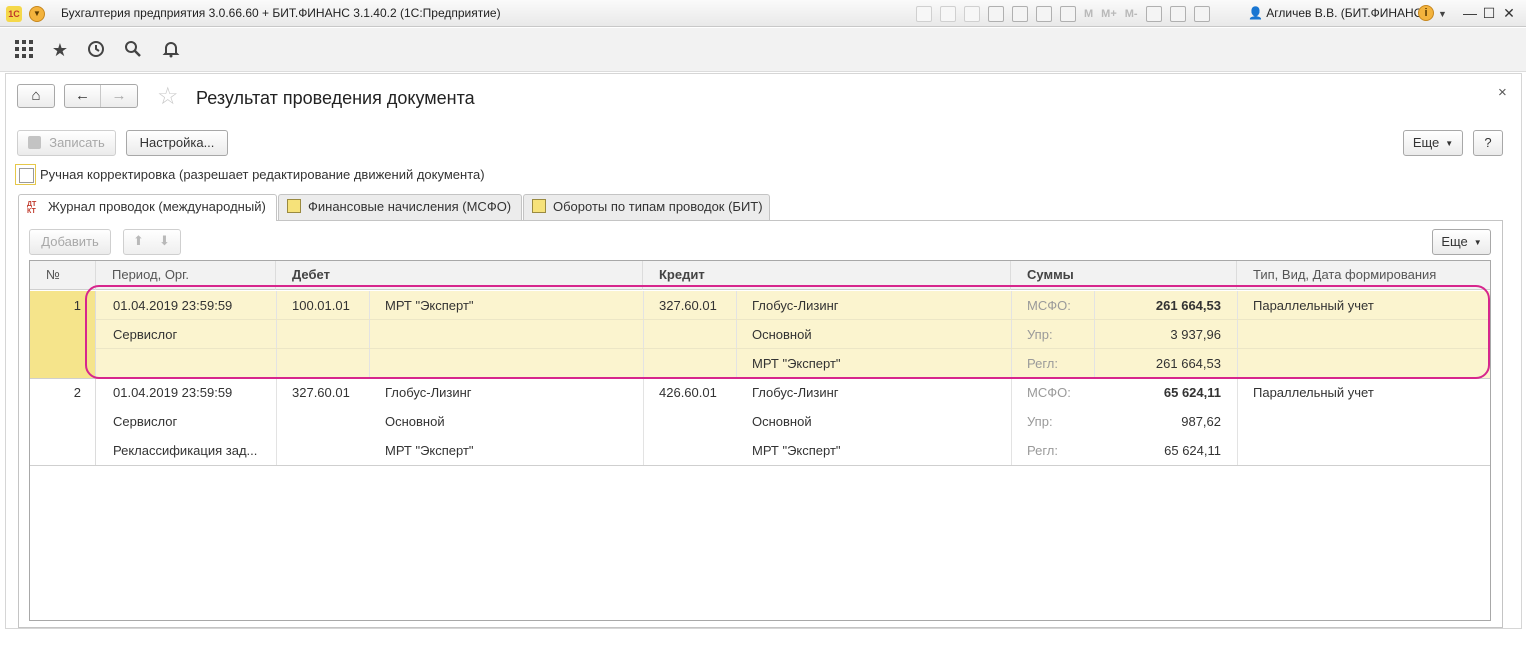  I want to click on column-header-credit: Кредит, so click(827, 275).